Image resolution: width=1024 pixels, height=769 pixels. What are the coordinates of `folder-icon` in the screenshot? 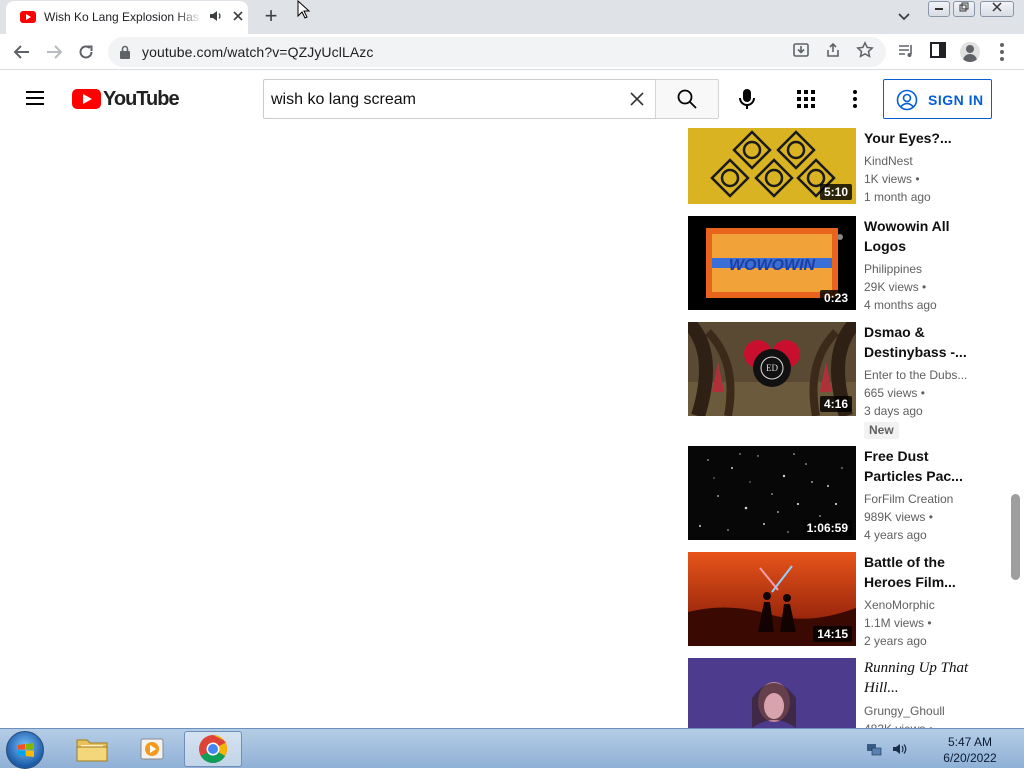 It's located at (92, 750).